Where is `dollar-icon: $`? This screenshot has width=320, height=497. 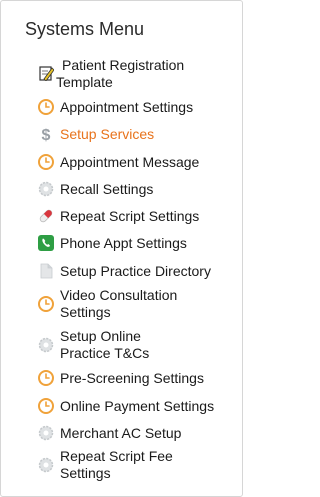 dollar-icon: $ is located at coordinates (46, 134).